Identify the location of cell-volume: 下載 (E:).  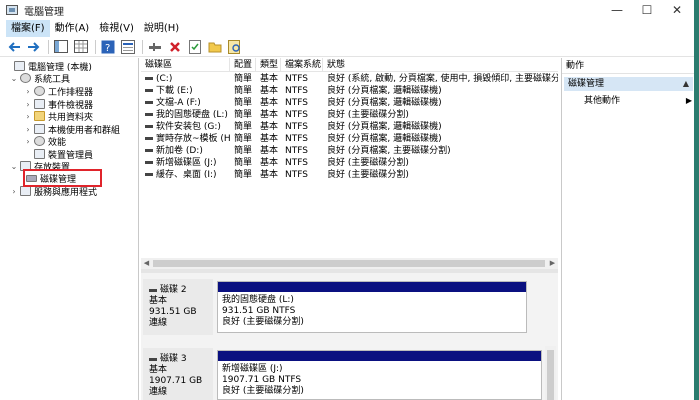
(174, 91).